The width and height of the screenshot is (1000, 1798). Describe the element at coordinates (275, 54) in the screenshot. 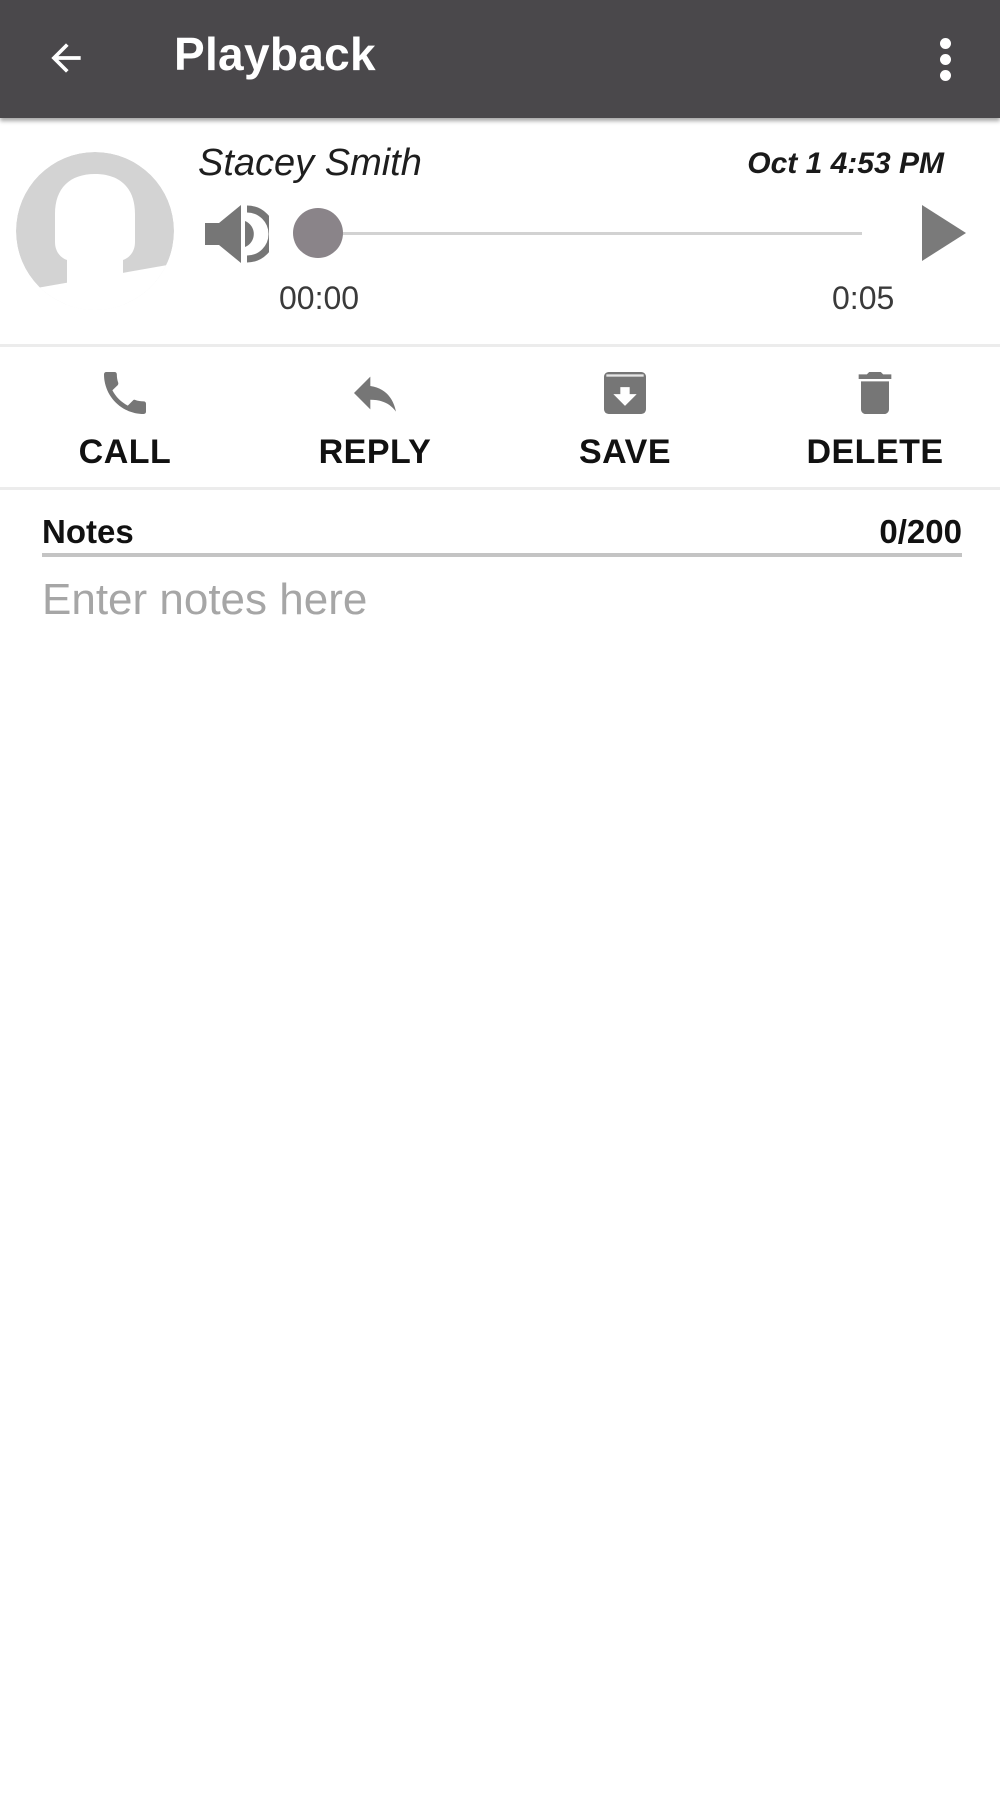

I see `page-title: Playback` at that location.